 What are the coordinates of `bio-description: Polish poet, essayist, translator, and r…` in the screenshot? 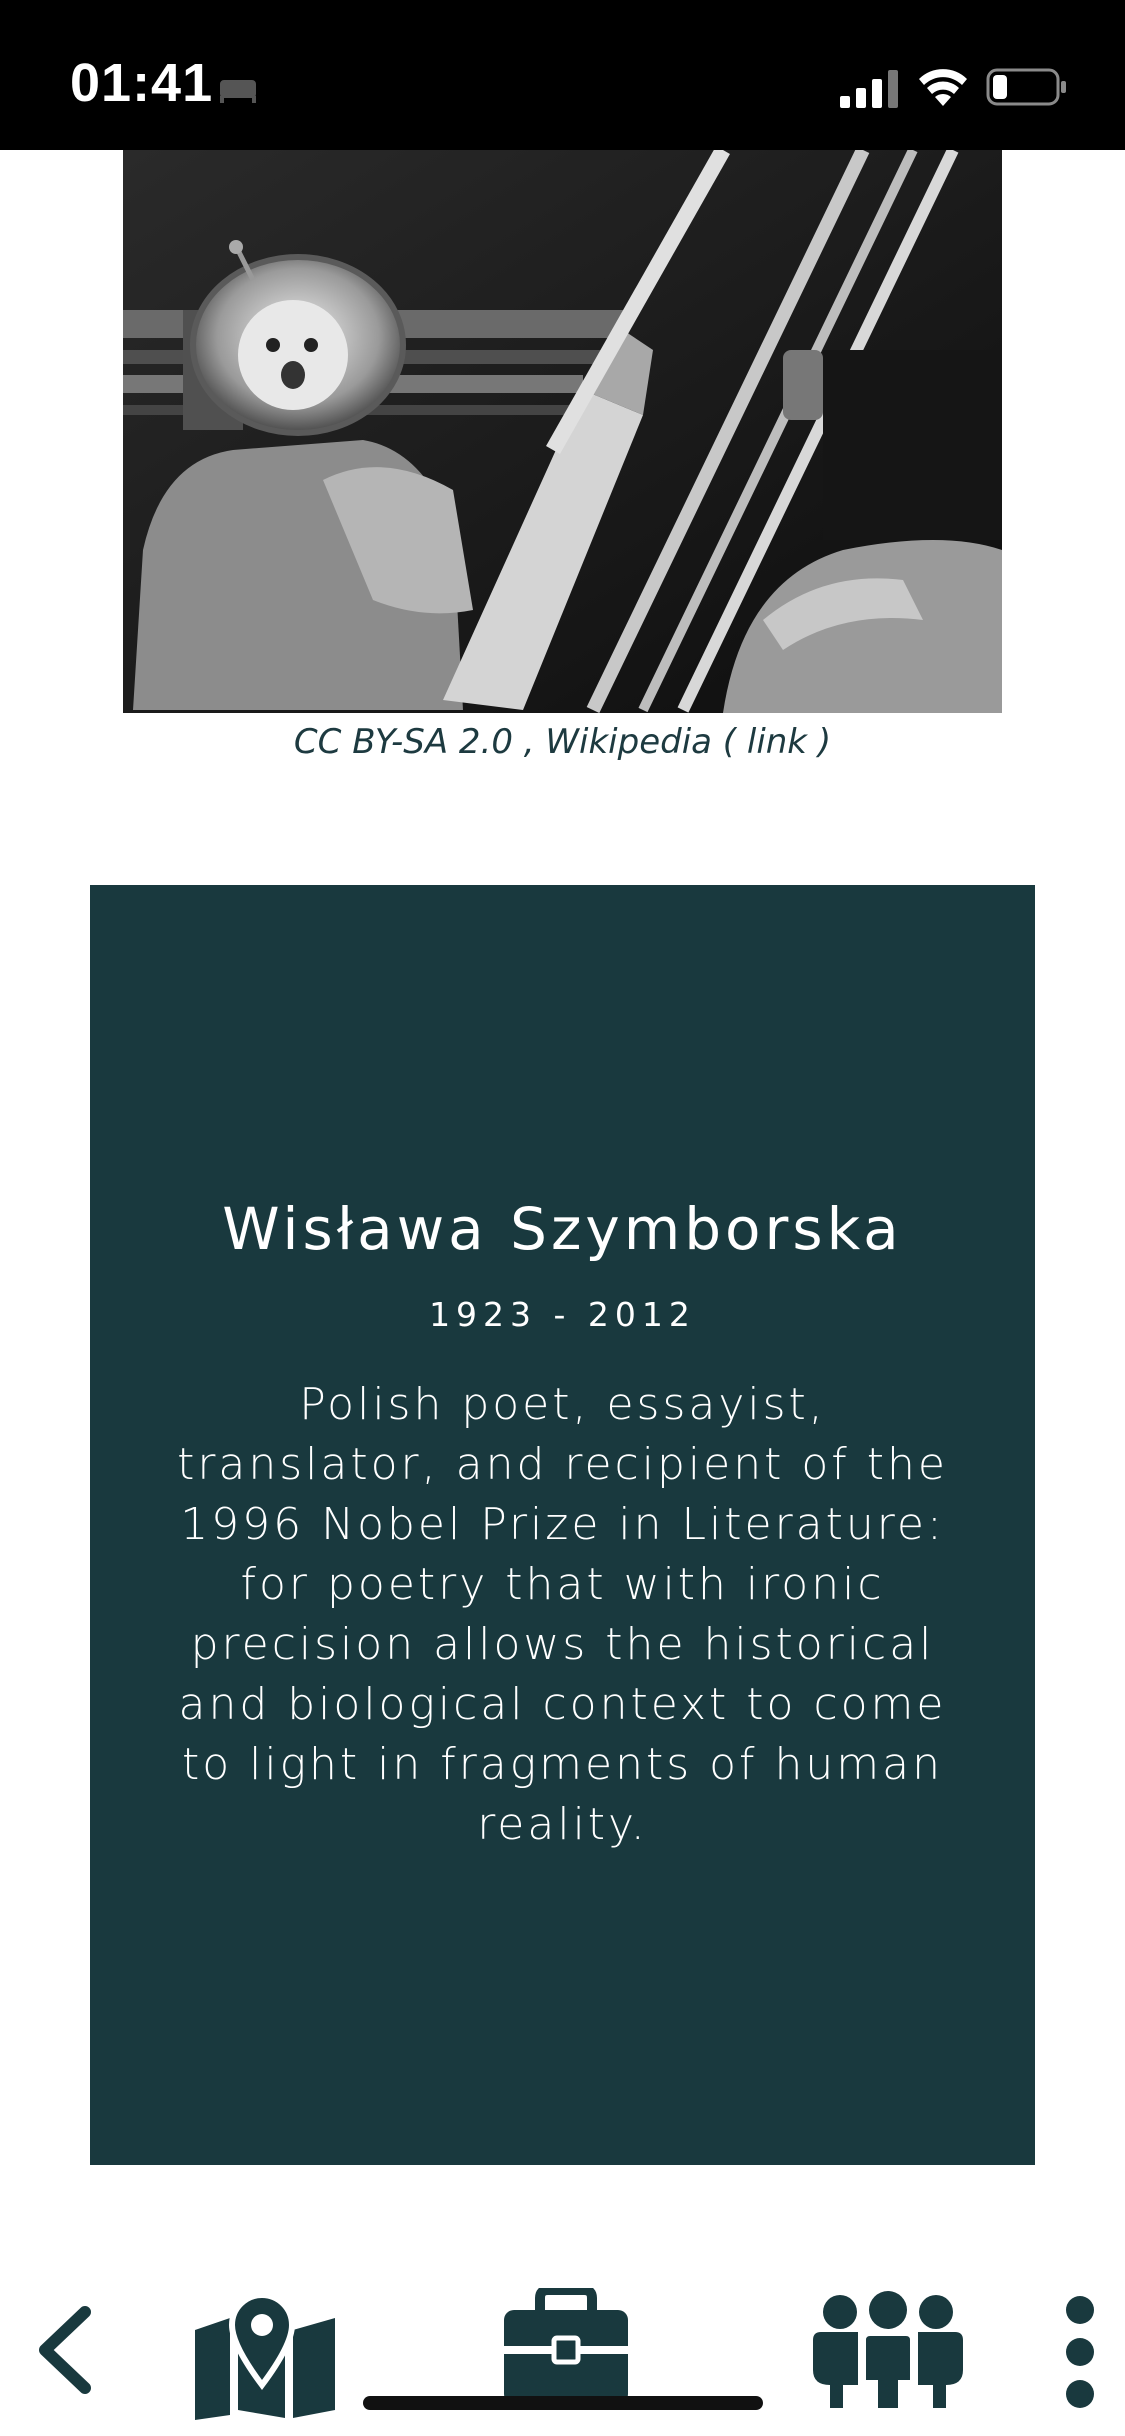 It's located at (562, 1614).